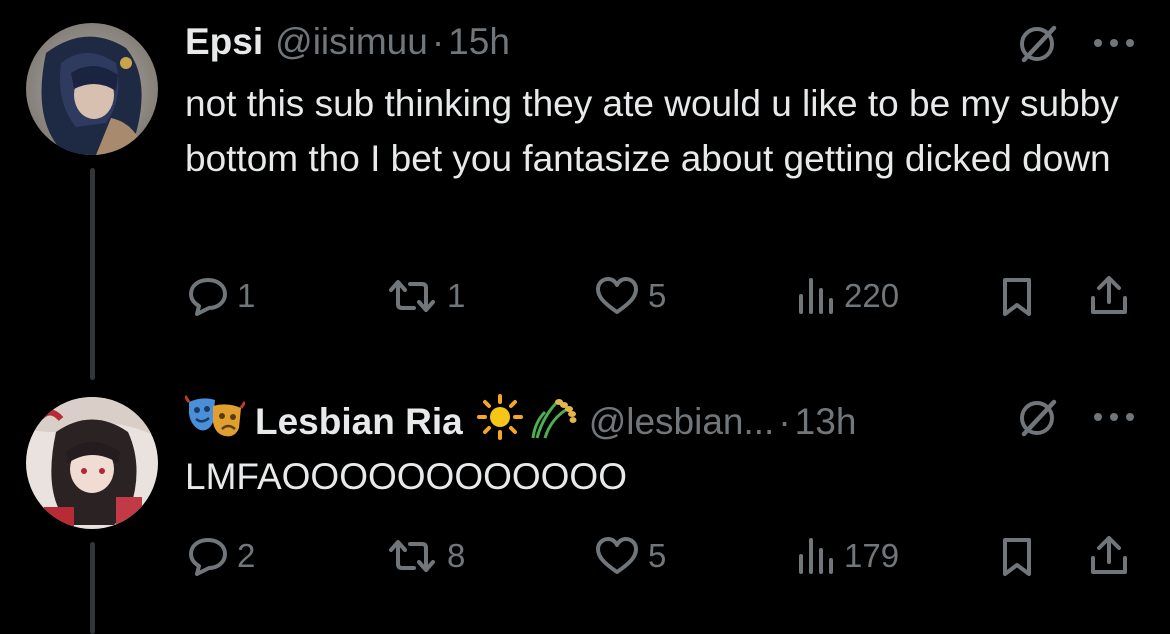 The width and height of the screenshot is (1170, 634). I want to click on repost-button: 1, so click(425, 296).